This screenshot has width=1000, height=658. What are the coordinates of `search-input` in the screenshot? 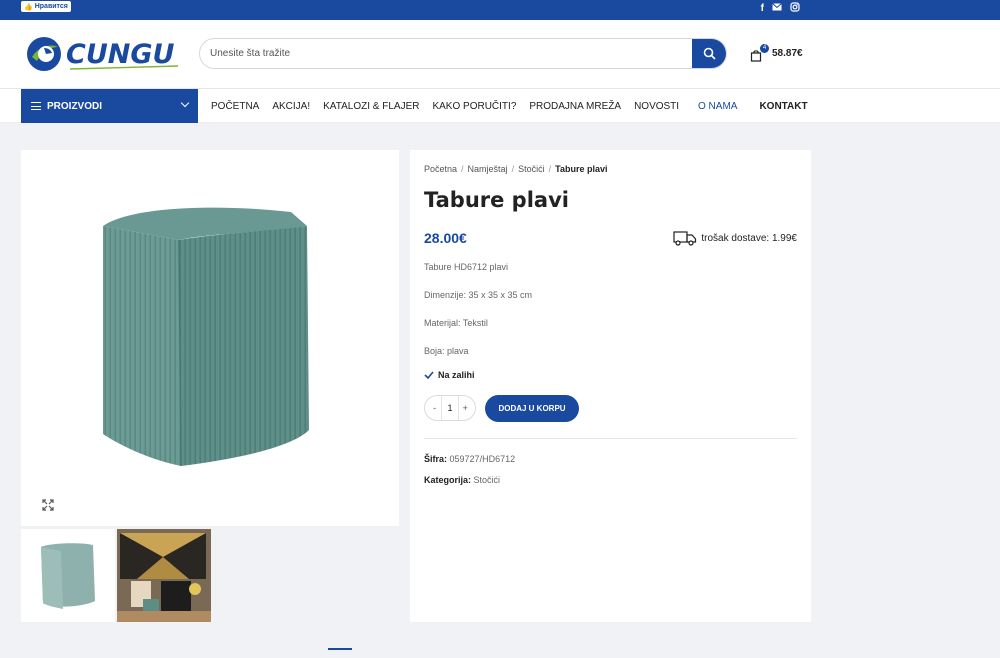 It's located at (445, 53).